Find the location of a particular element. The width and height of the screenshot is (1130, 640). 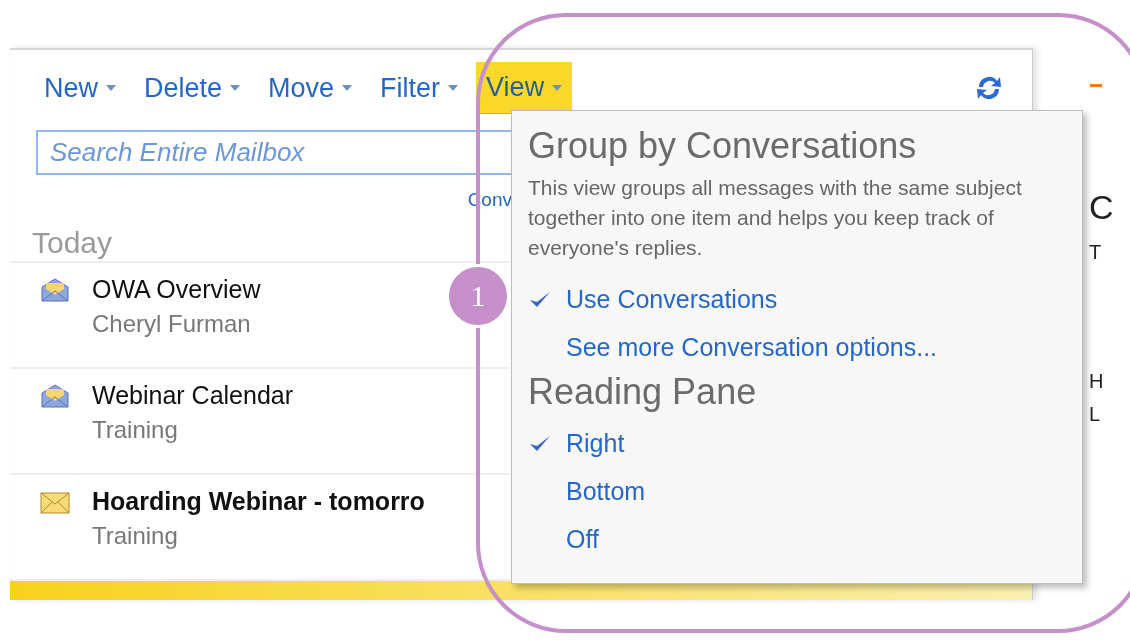

menu-description: This view groups all messages with the same subject together into one item and helps you keep track of everyone's replies. is located at coordinates (775, 218).